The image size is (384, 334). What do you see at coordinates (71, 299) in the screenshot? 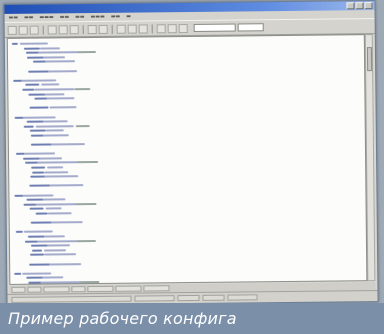
I see `status-message` at bounding box center [71, 299].